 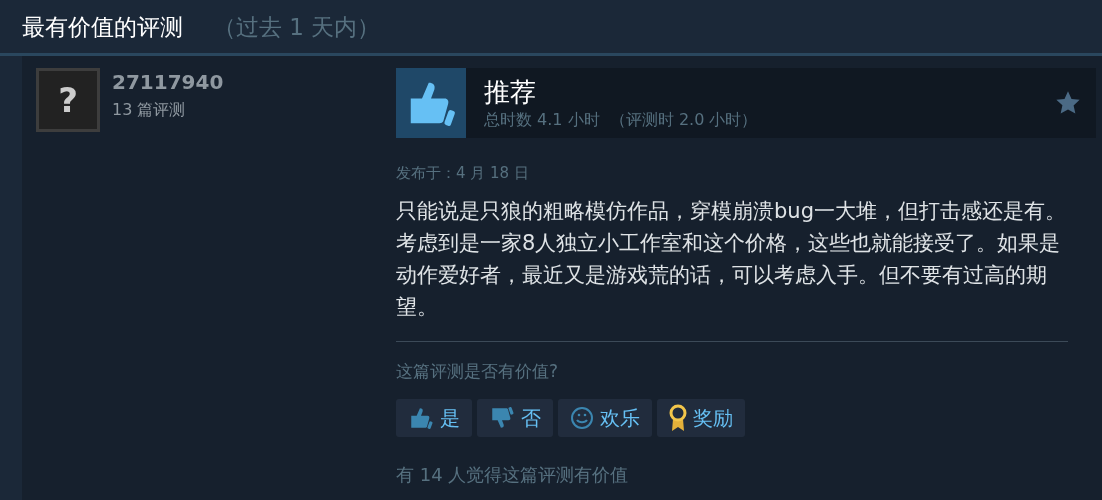 I want to click on thumbs-down-icon, so click(x=502, y=418).